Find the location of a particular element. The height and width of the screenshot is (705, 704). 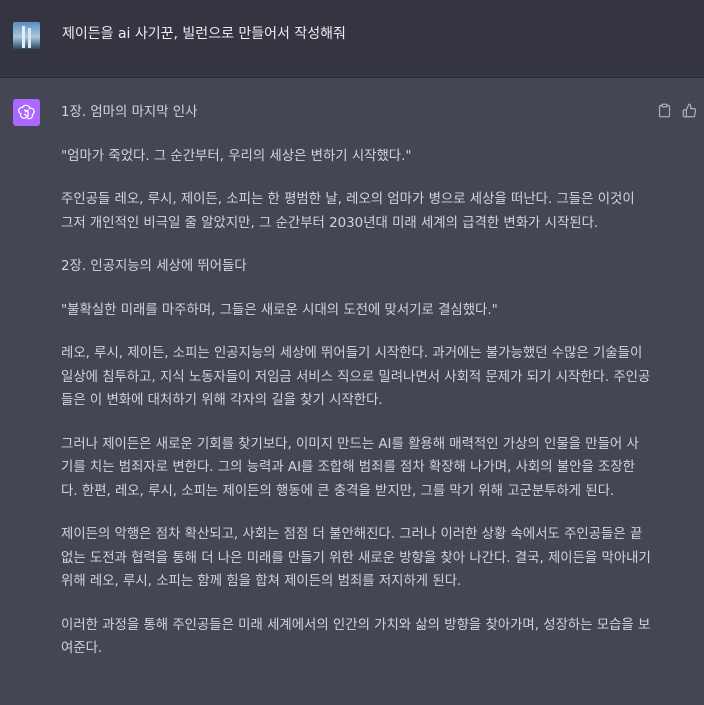

thumbs-up-icon is located at coordinates (689, 110).